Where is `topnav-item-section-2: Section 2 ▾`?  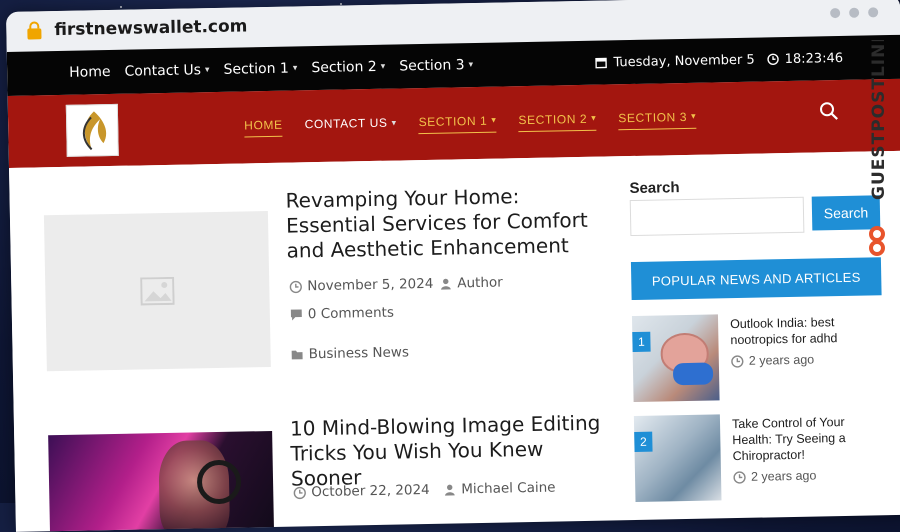
topnav-item-section-2: Section 2 ▾ is located at coordinates (348, 67).